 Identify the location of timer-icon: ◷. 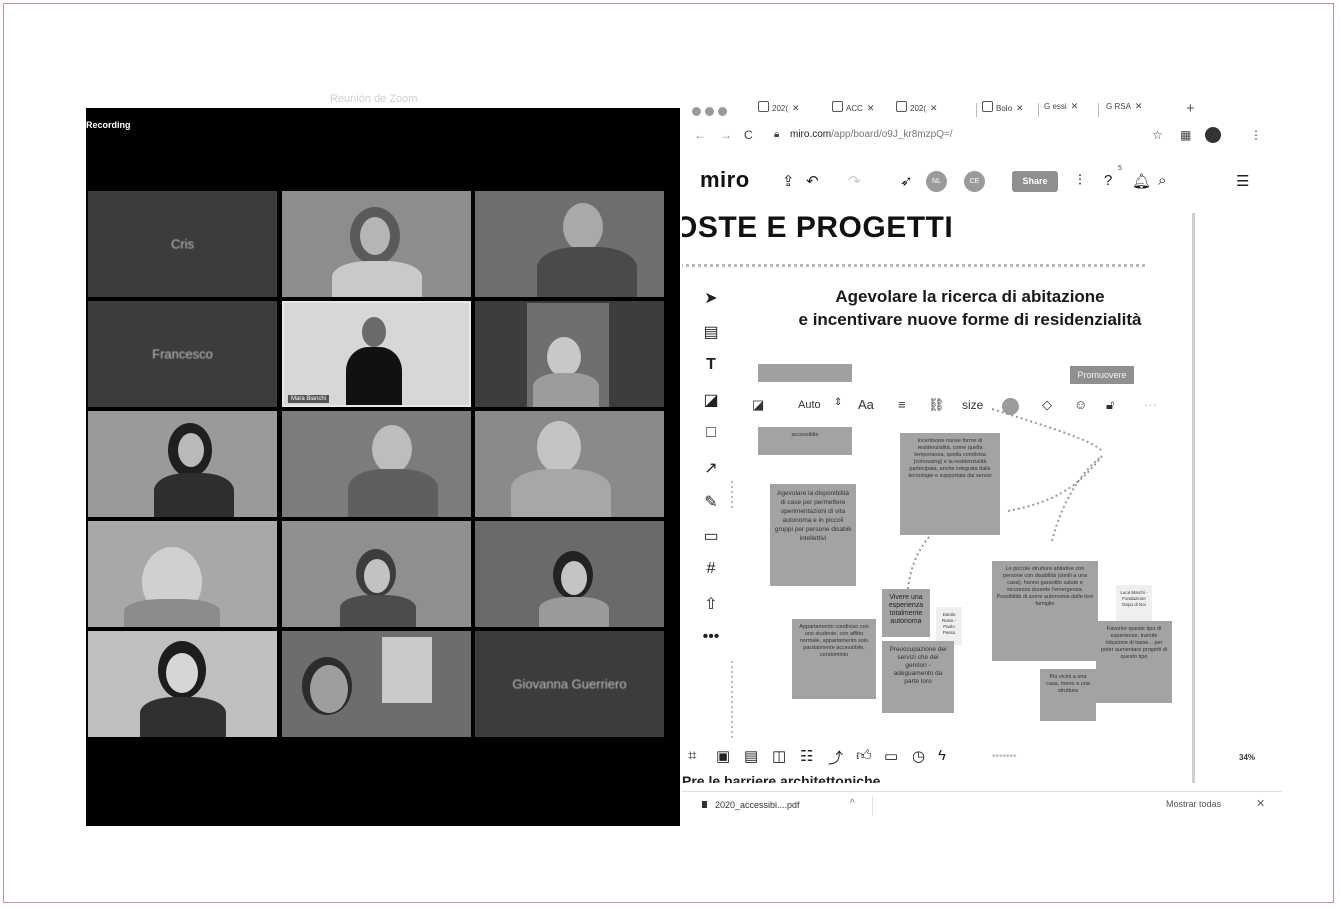
(918, 756).